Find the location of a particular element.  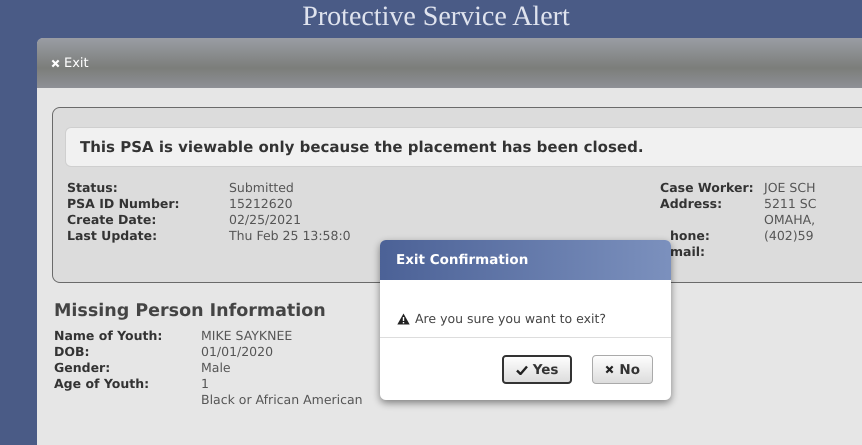

field-value: Submitted is located at coordinates (261, 188).